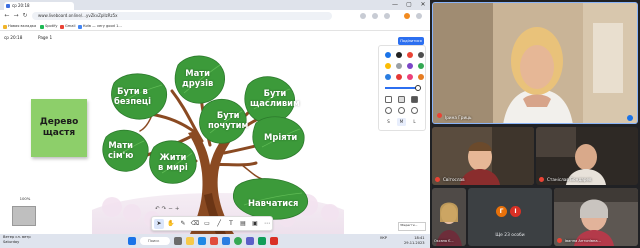  I want to click on pen-tool-icon: ✎, so click(183, 224).